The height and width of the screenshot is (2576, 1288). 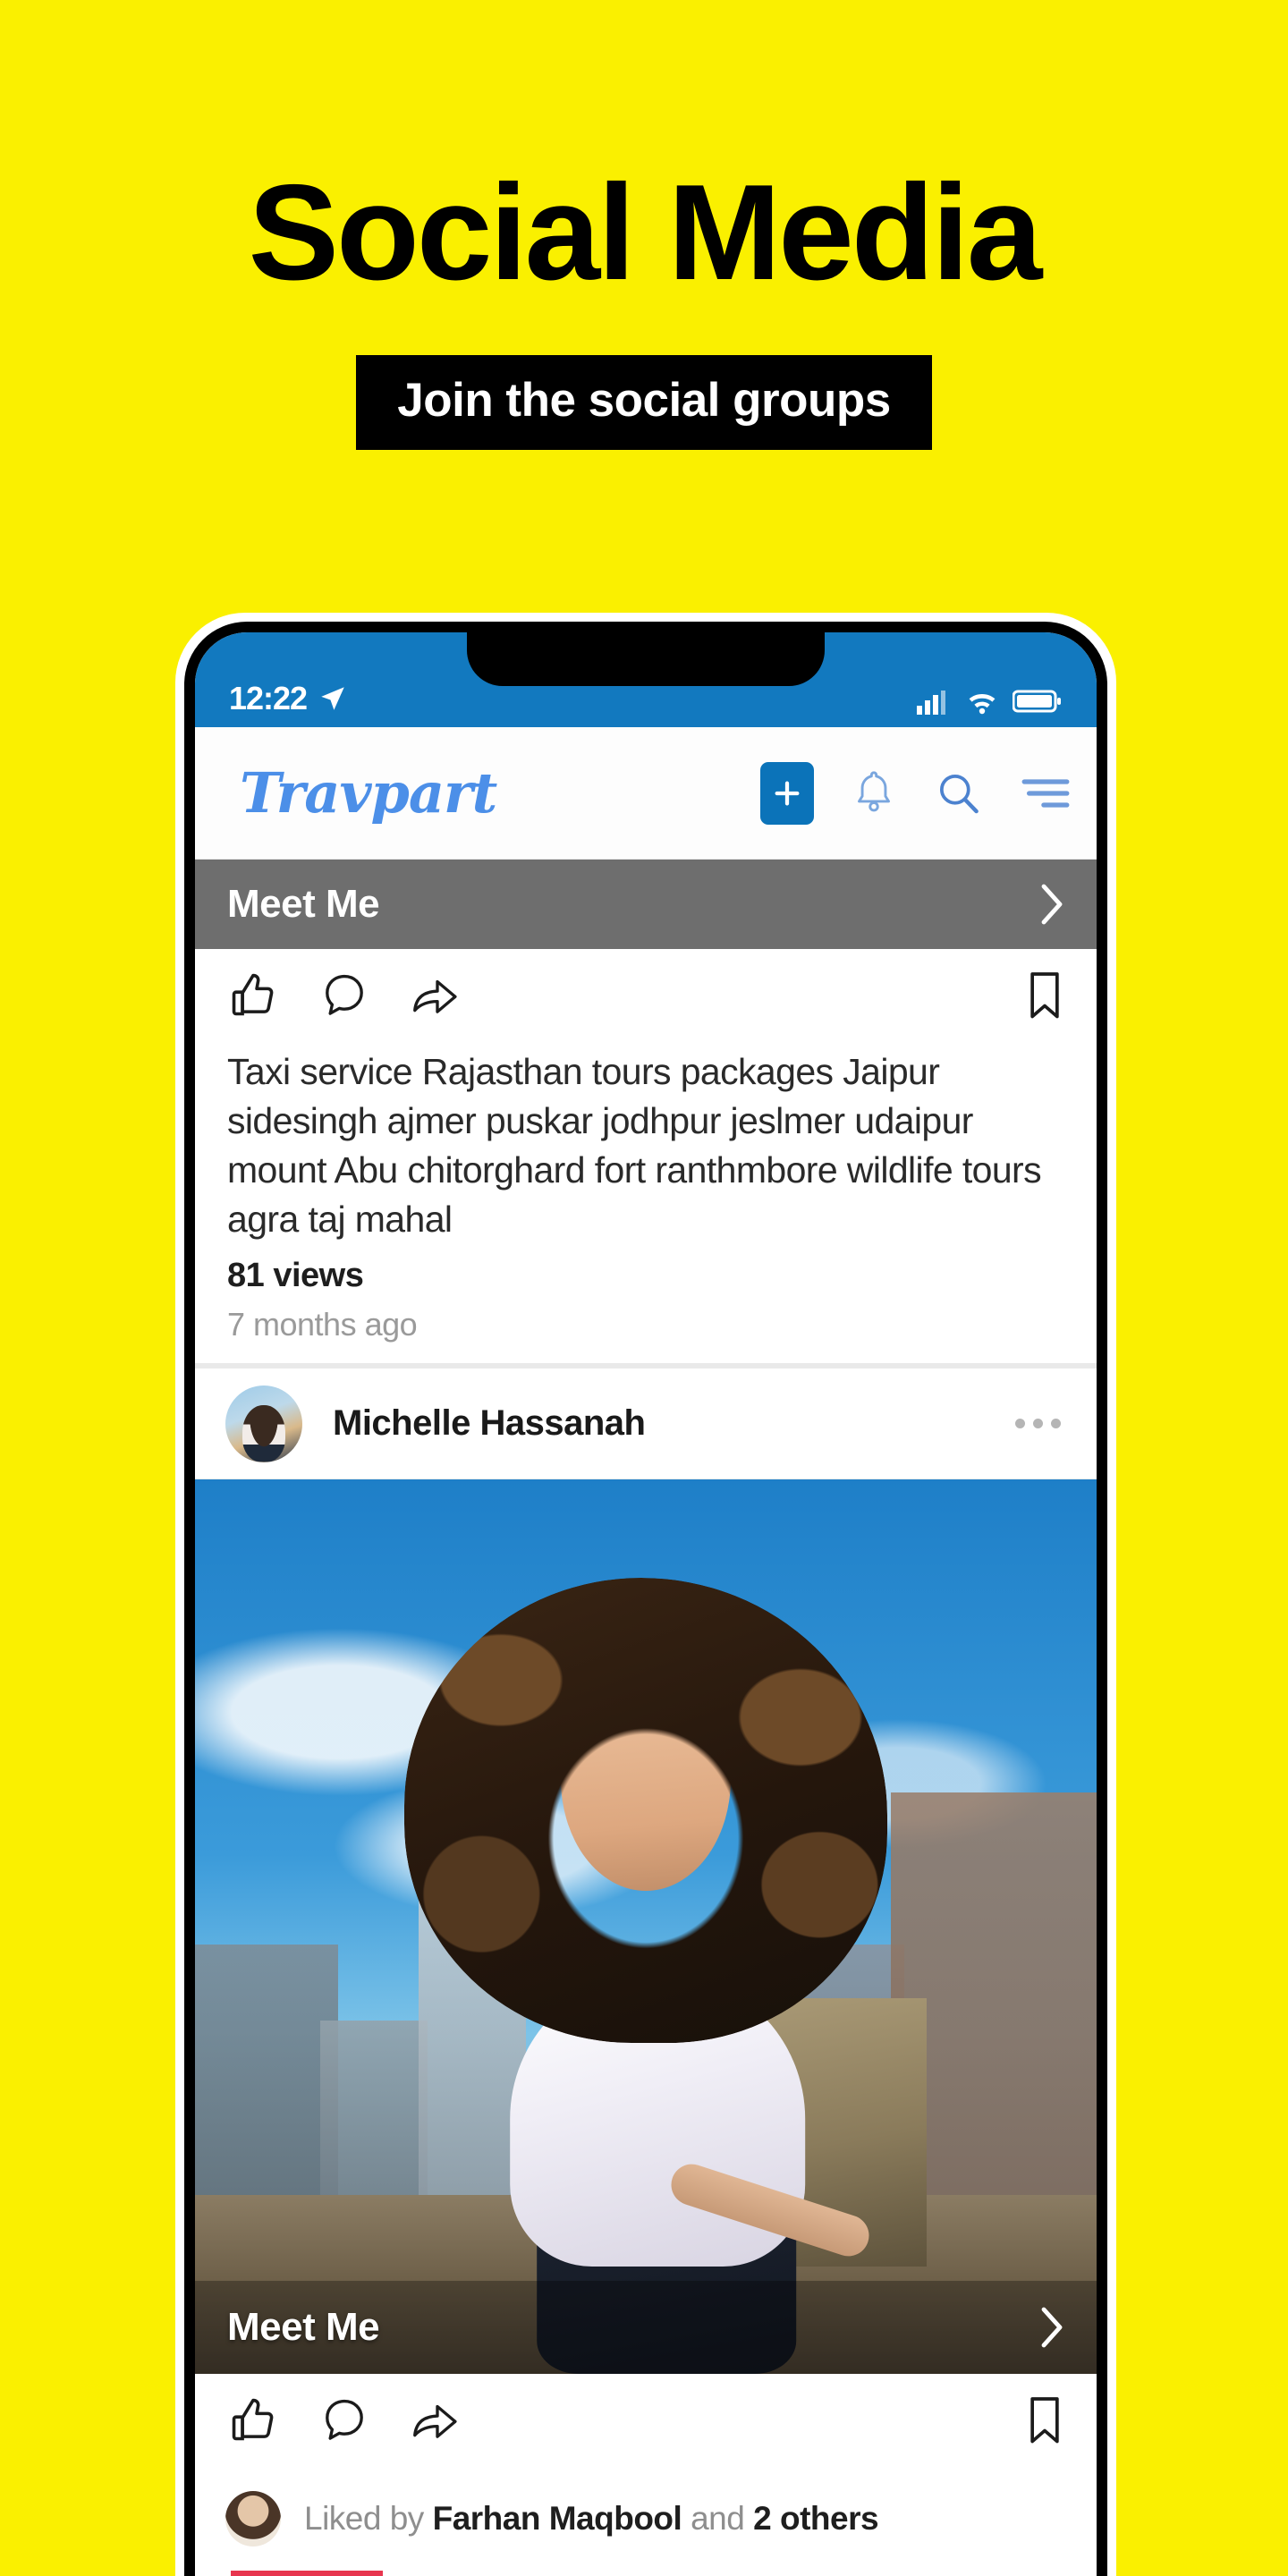 I want to click on status-bar: 12:22, so click(x=646, y=679).